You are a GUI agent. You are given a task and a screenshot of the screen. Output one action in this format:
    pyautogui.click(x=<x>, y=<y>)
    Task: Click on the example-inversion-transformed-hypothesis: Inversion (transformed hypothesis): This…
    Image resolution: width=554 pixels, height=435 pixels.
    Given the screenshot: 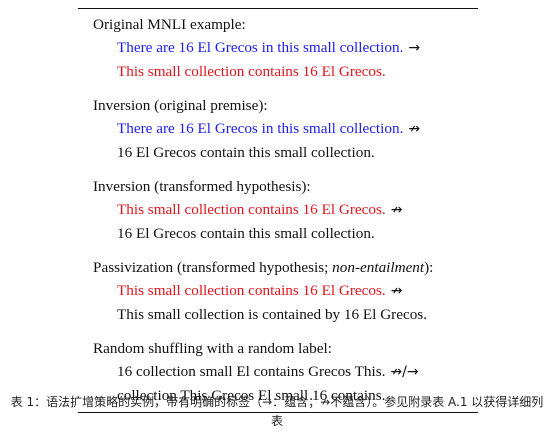 What is the action you would take?
    pyautogui.click(x=285, y=210)
    